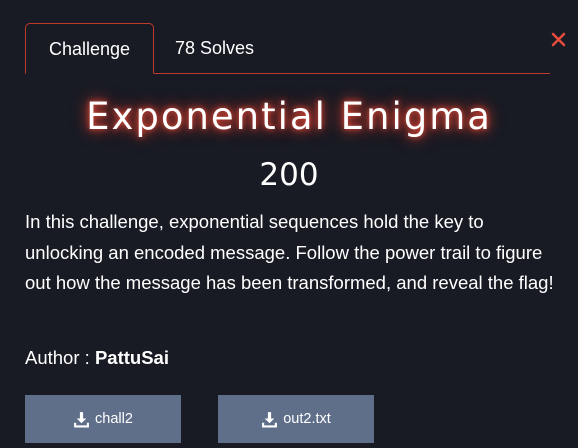  I want to click on author-line: Author : PattuSai, so click(97, 358).